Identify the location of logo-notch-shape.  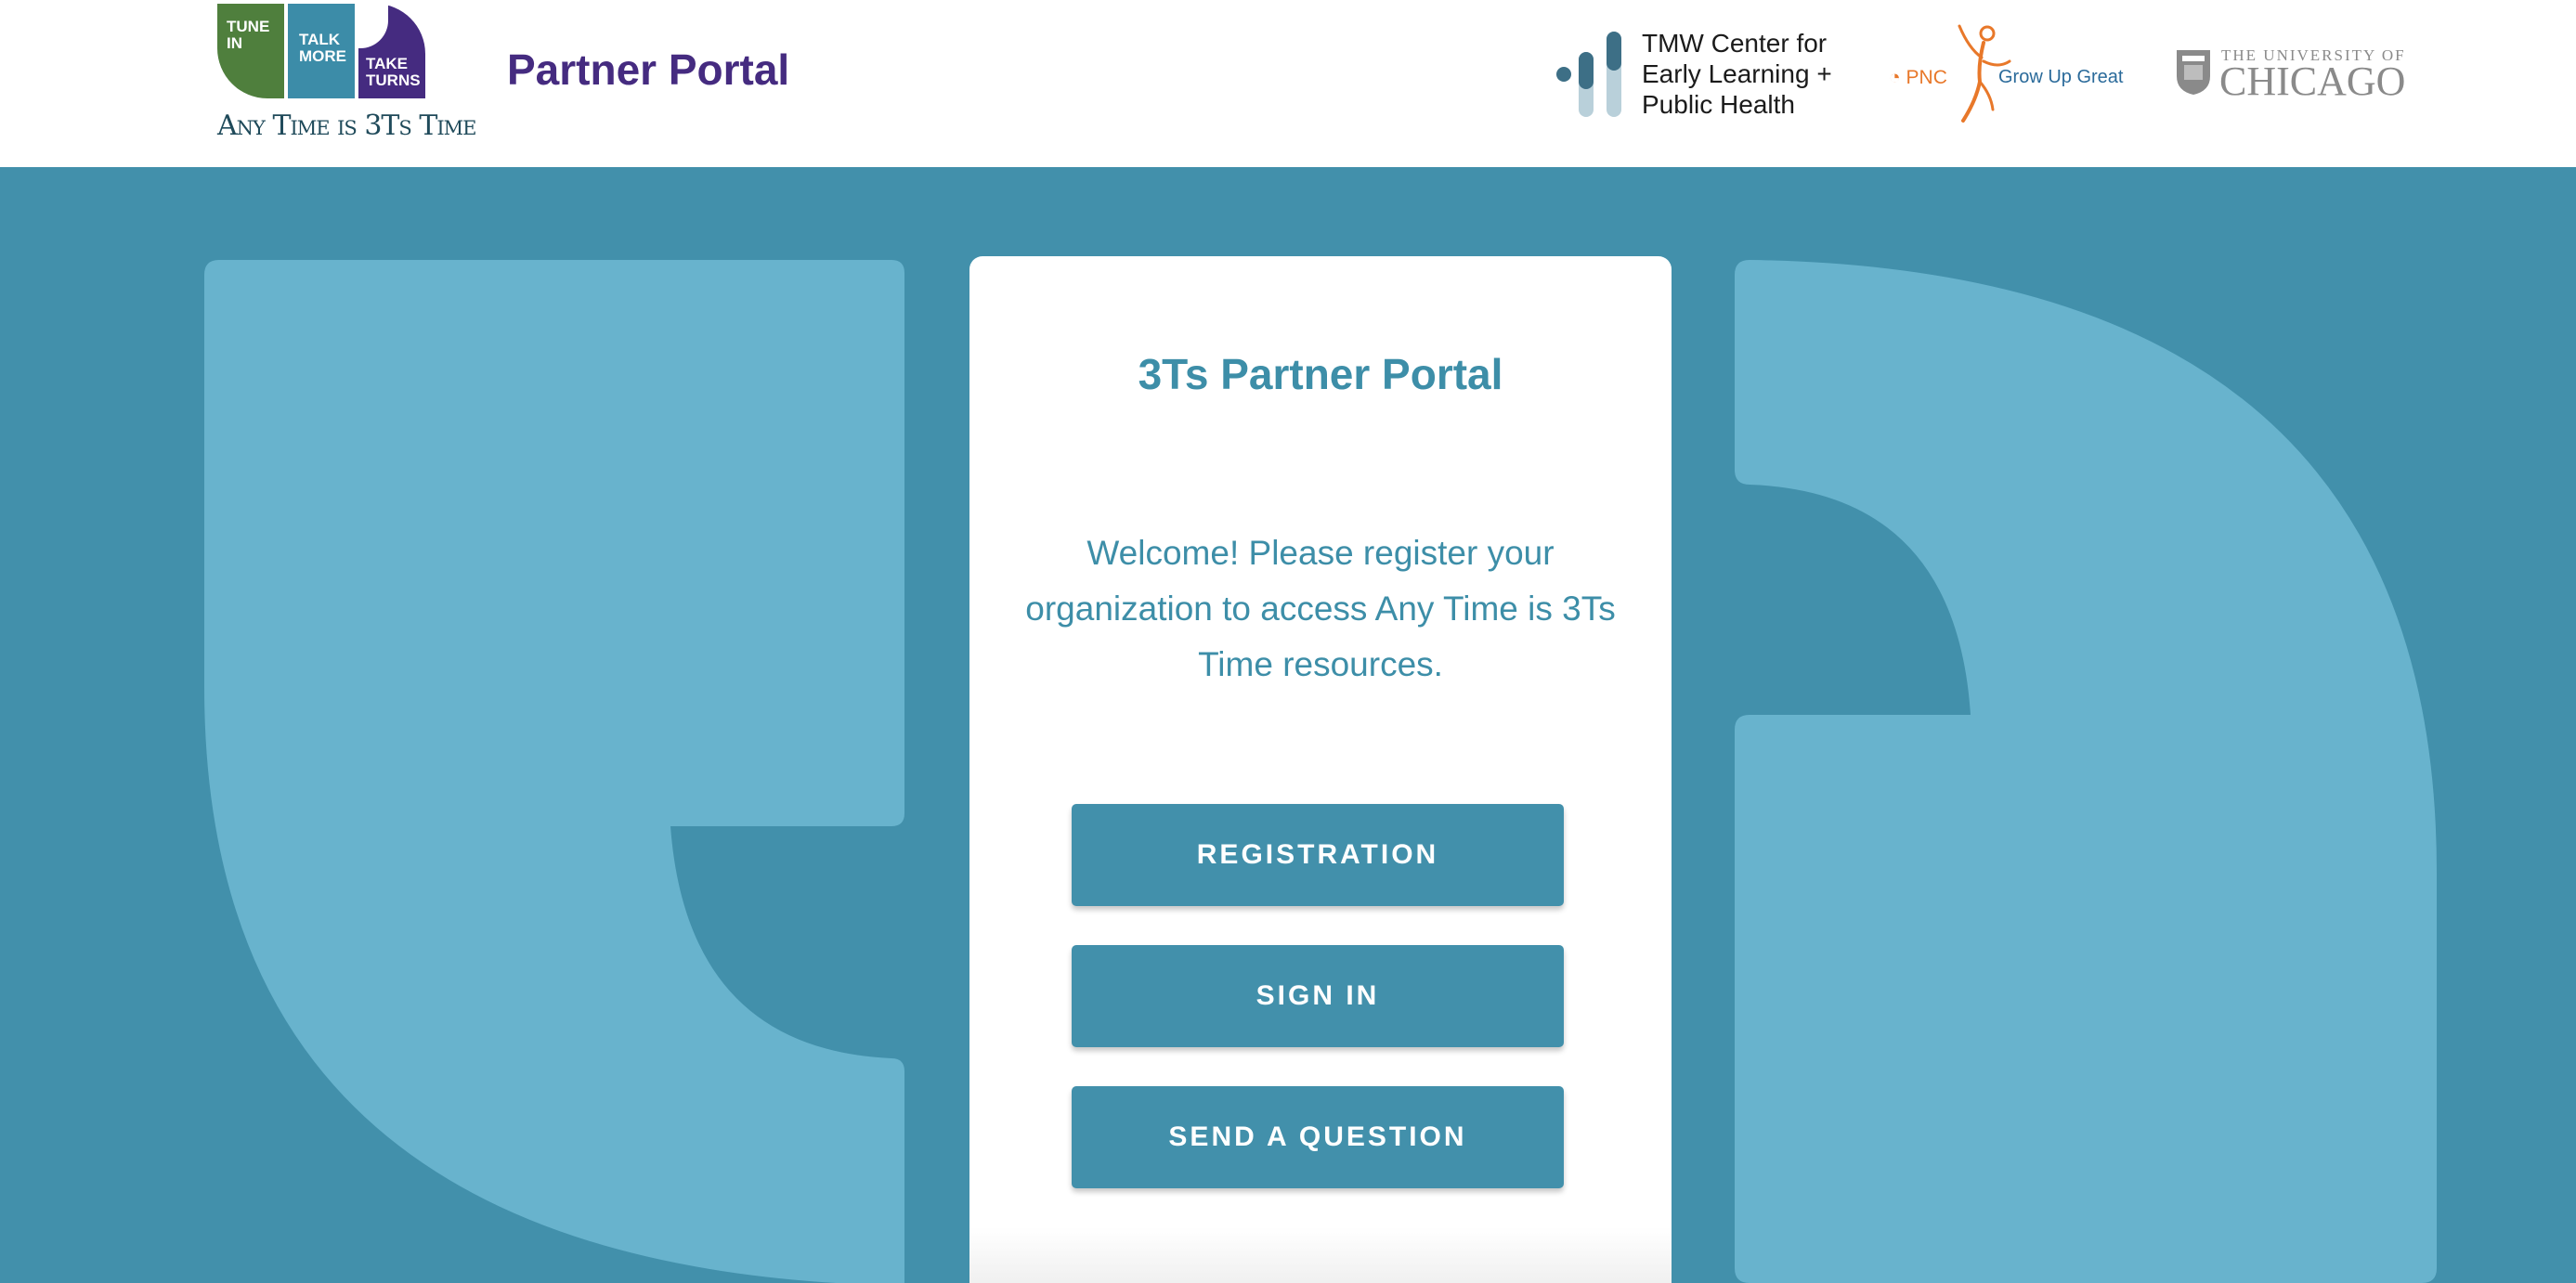
(373, 26).